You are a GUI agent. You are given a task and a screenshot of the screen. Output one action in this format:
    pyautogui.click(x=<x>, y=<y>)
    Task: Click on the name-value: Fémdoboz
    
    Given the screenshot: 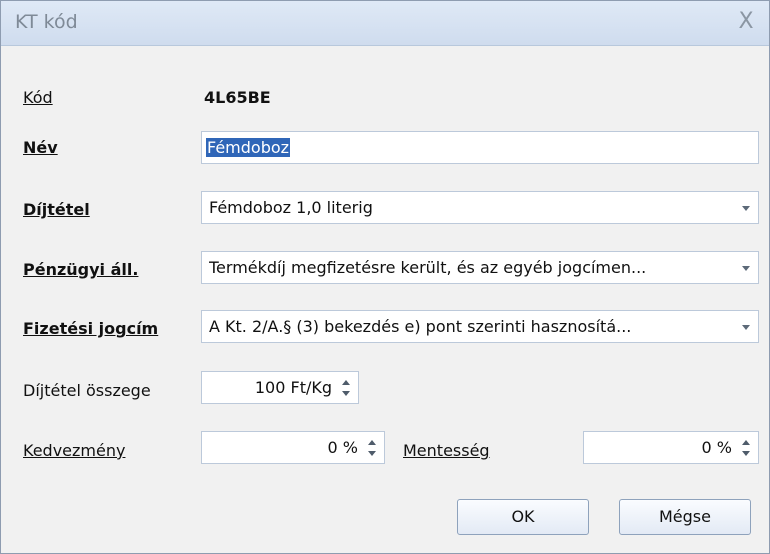 What is the action you would take?
    pyautogui.click(x=248, y=147)
    